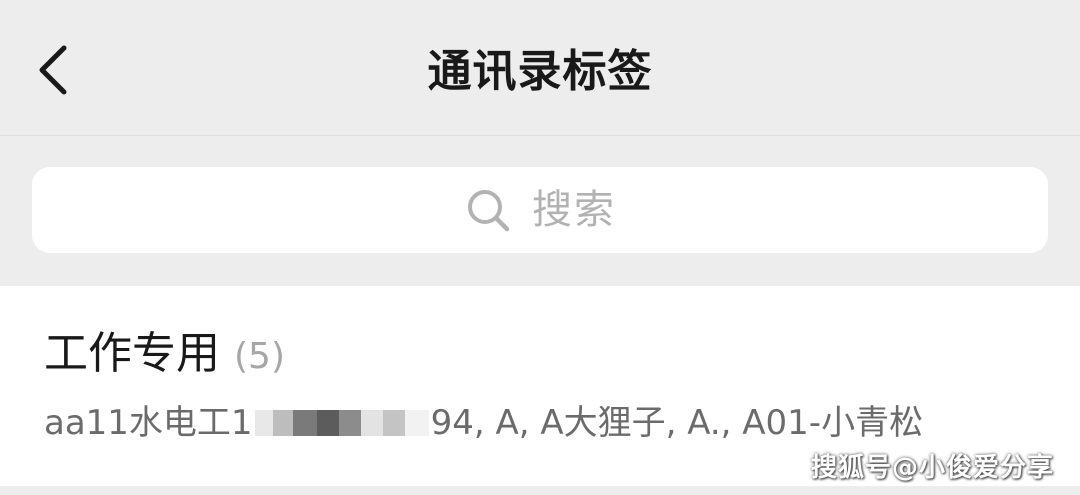 The width and height of the screenshot is (1080, 495). Describe the element at coordinates (259, 356) in the screenshot. I see `tag-member-count: (5)` at that location.